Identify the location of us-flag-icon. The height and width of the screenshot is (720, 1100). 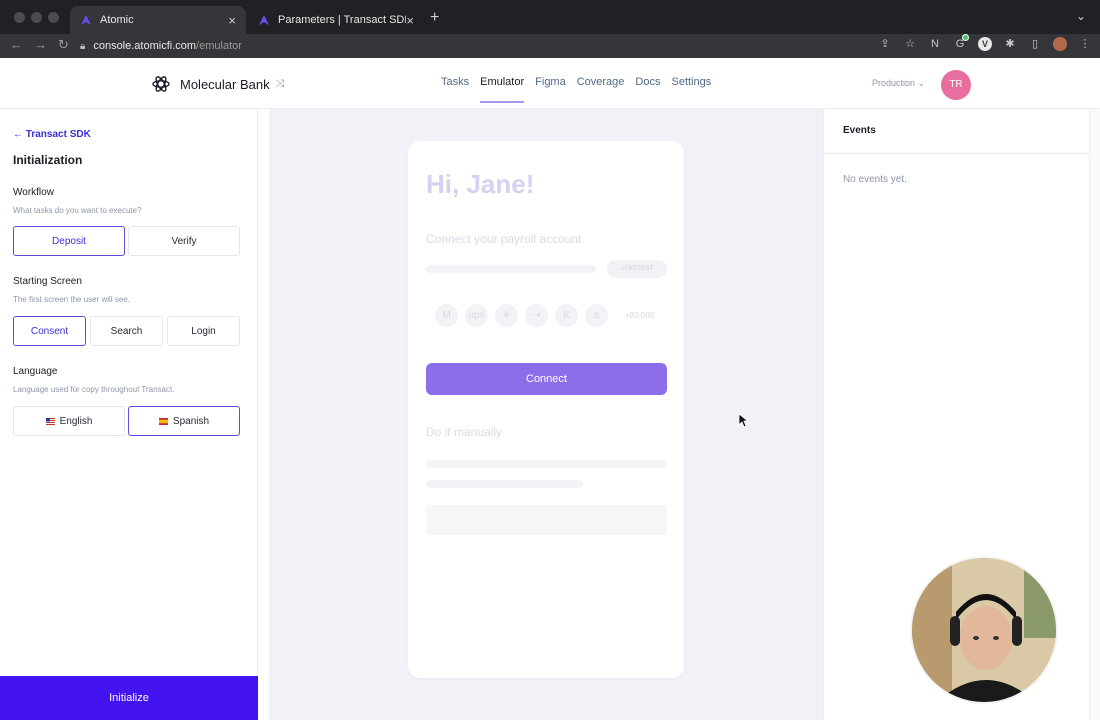
(50, 421).